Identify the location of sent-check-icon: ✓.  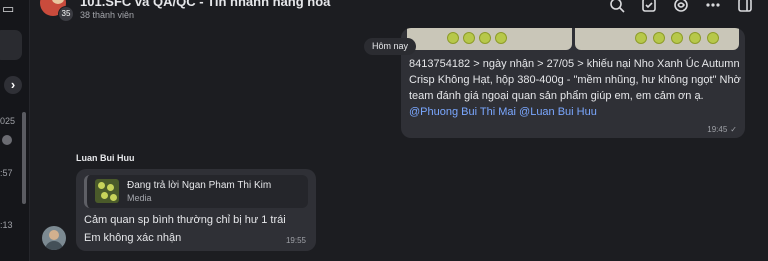
(733, 129).